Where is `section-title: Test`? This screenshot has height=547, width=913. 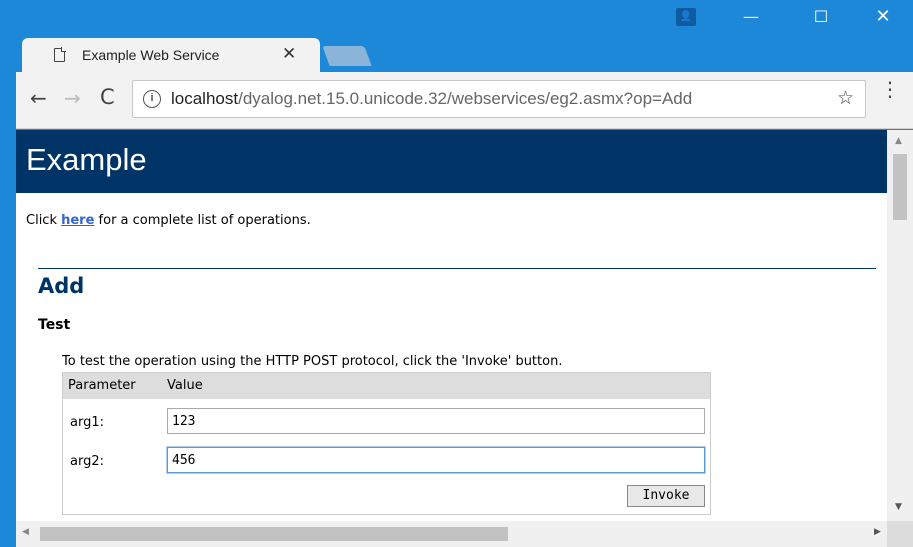 section-title: Test is located at coordinates (54, 325).